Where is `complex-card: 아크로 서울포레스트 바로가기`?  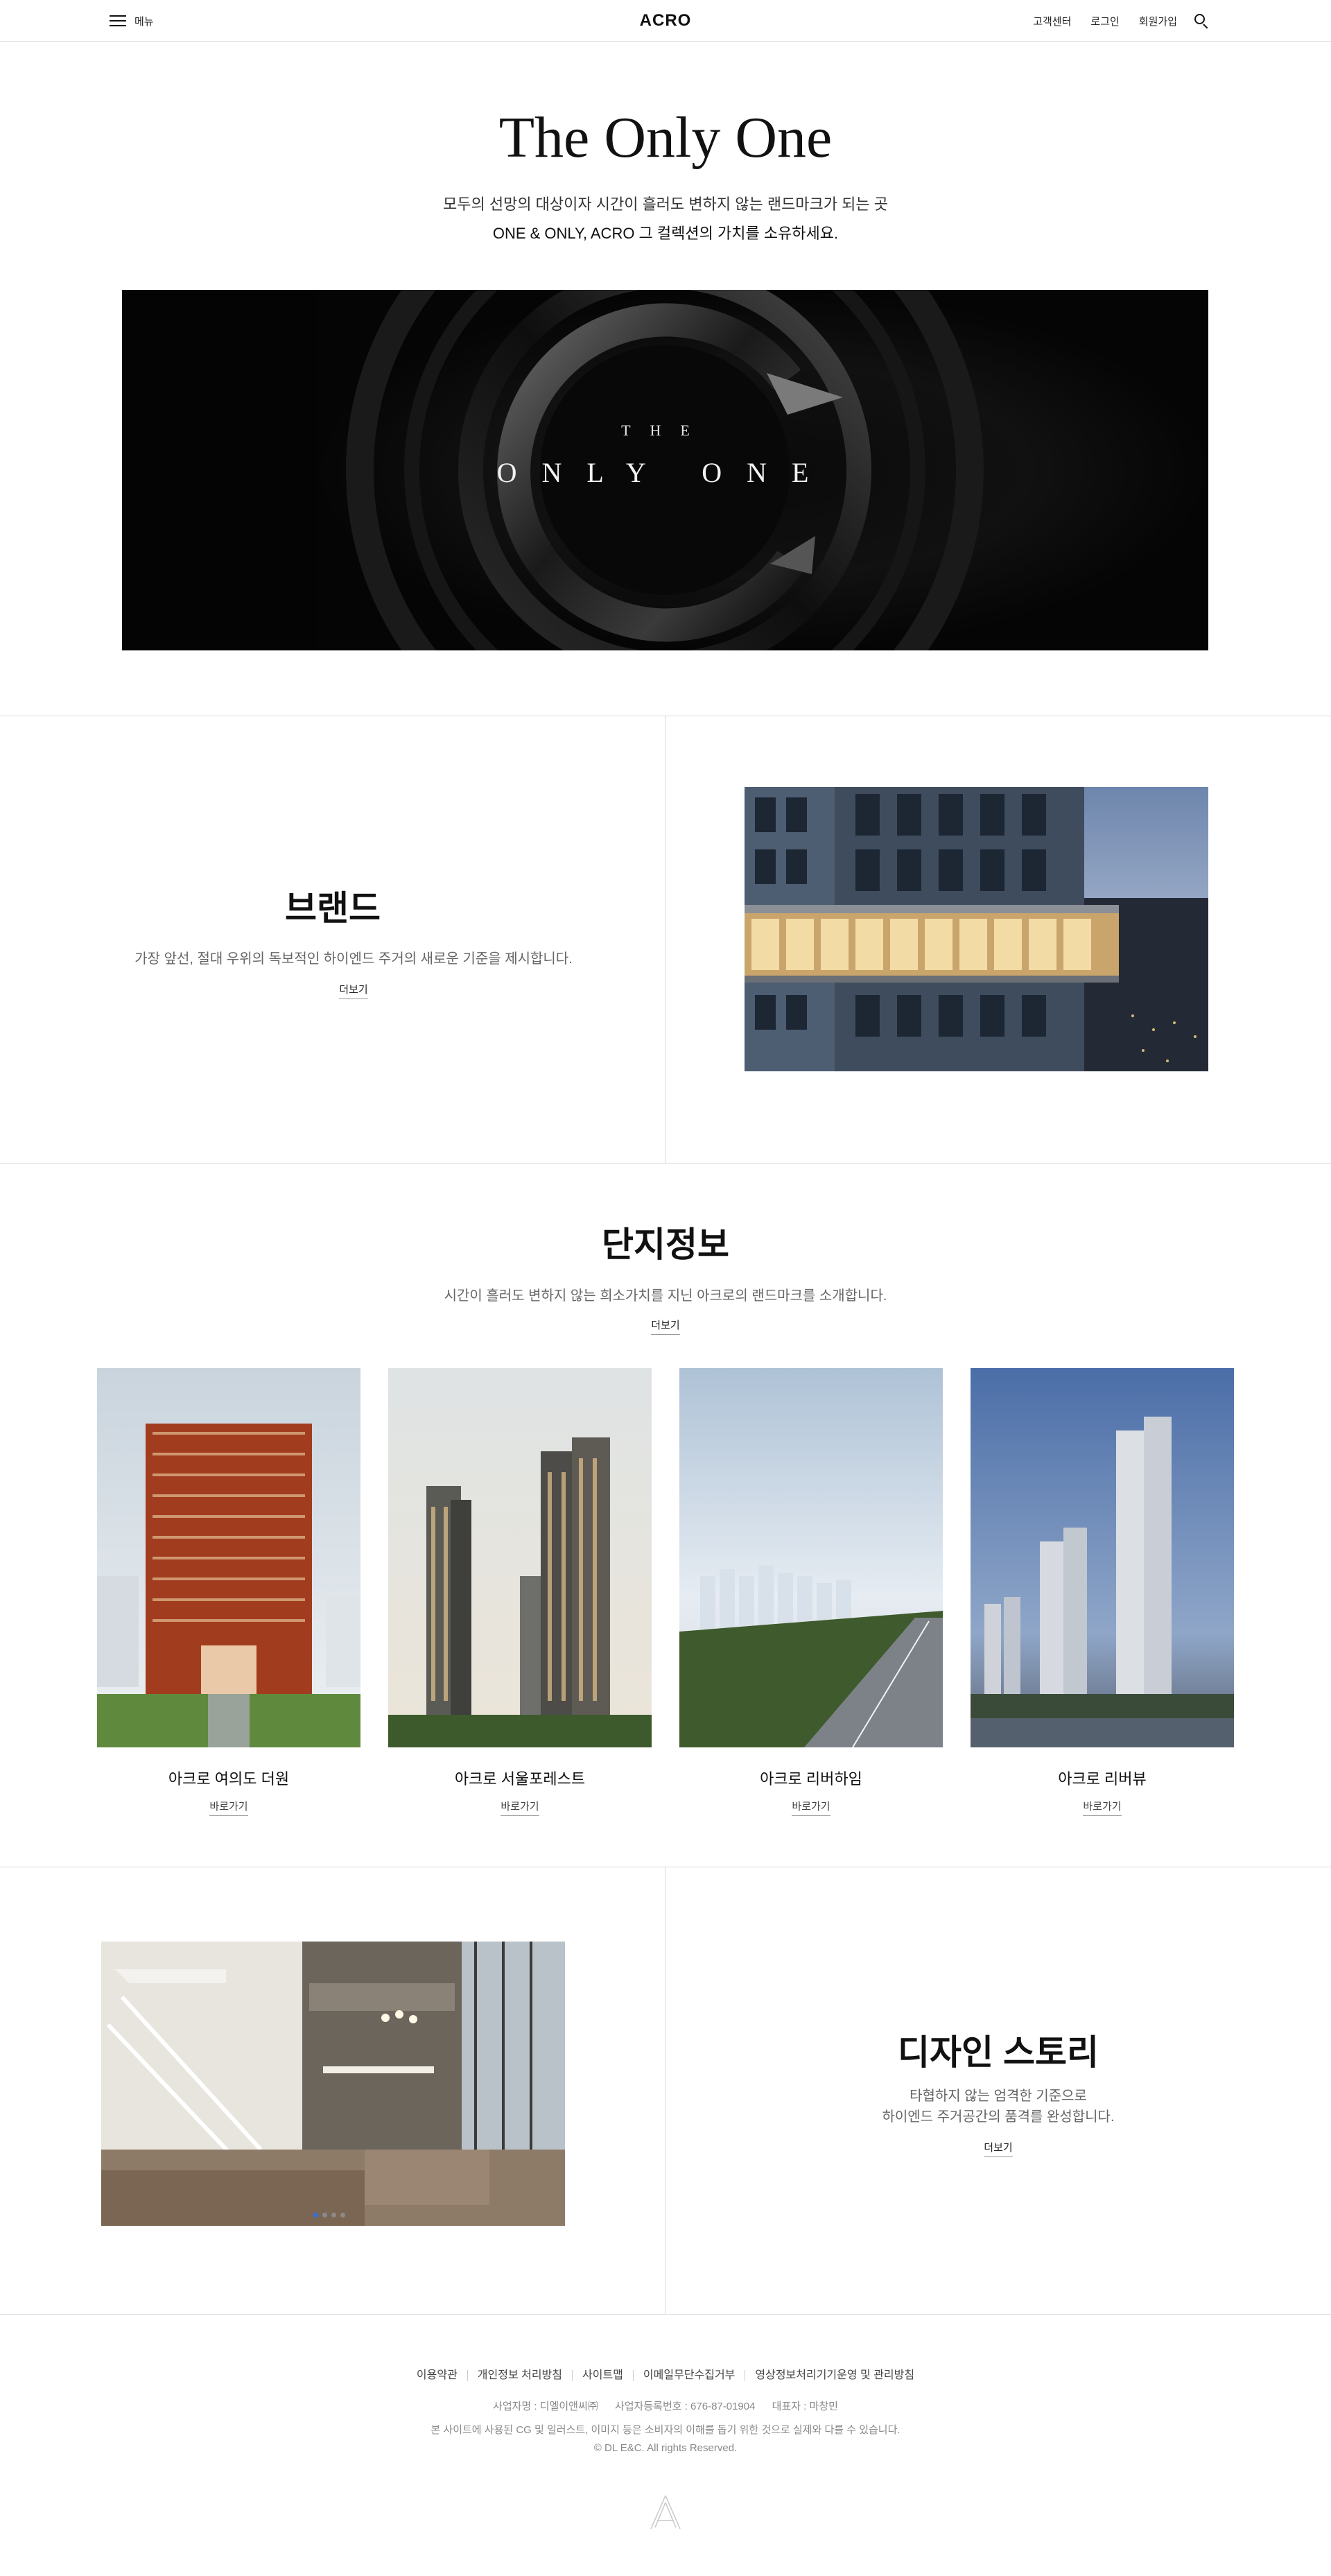
complex-card: 아크로 서울포레스트 바로가기 is located at coordinates (520, 1592).